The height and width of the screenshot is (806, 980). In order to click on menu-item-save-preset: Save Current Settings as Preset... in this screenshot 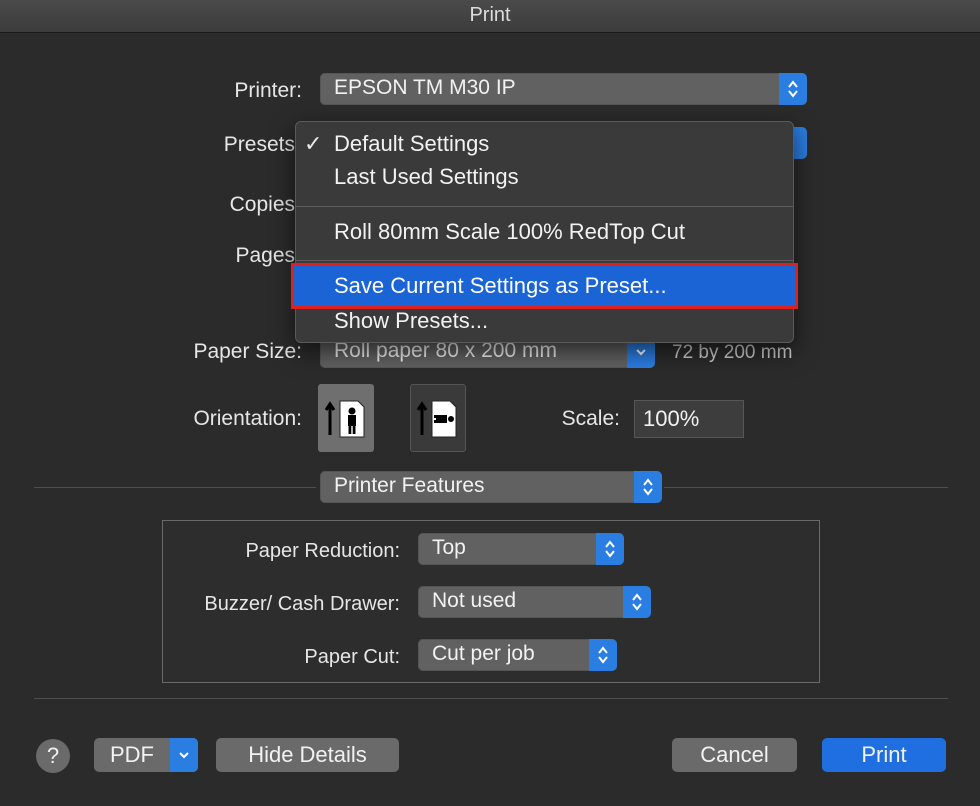, I will do `click(500, 286)`.